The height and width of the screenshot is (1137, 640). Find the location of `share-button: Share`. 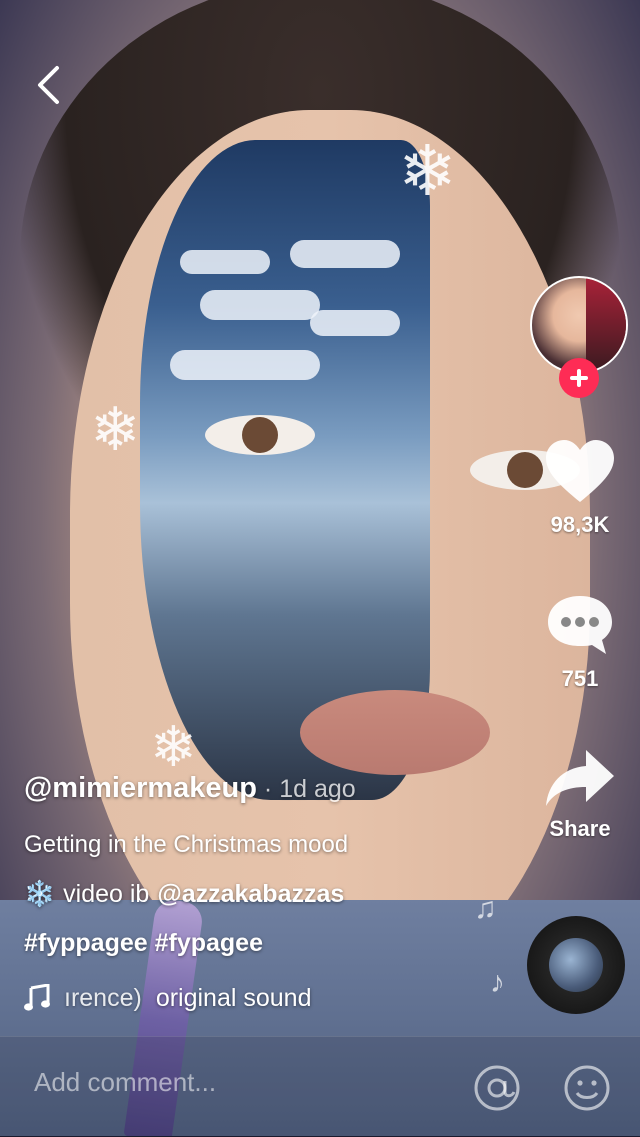

share-button: Share is located at coordinates (580, 795).